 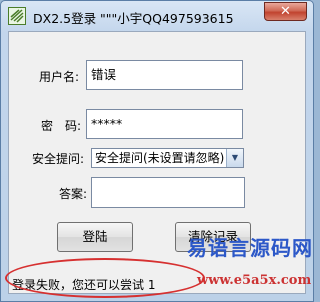 I want to click on close-icon: ✕, so click(x=285, y=11).